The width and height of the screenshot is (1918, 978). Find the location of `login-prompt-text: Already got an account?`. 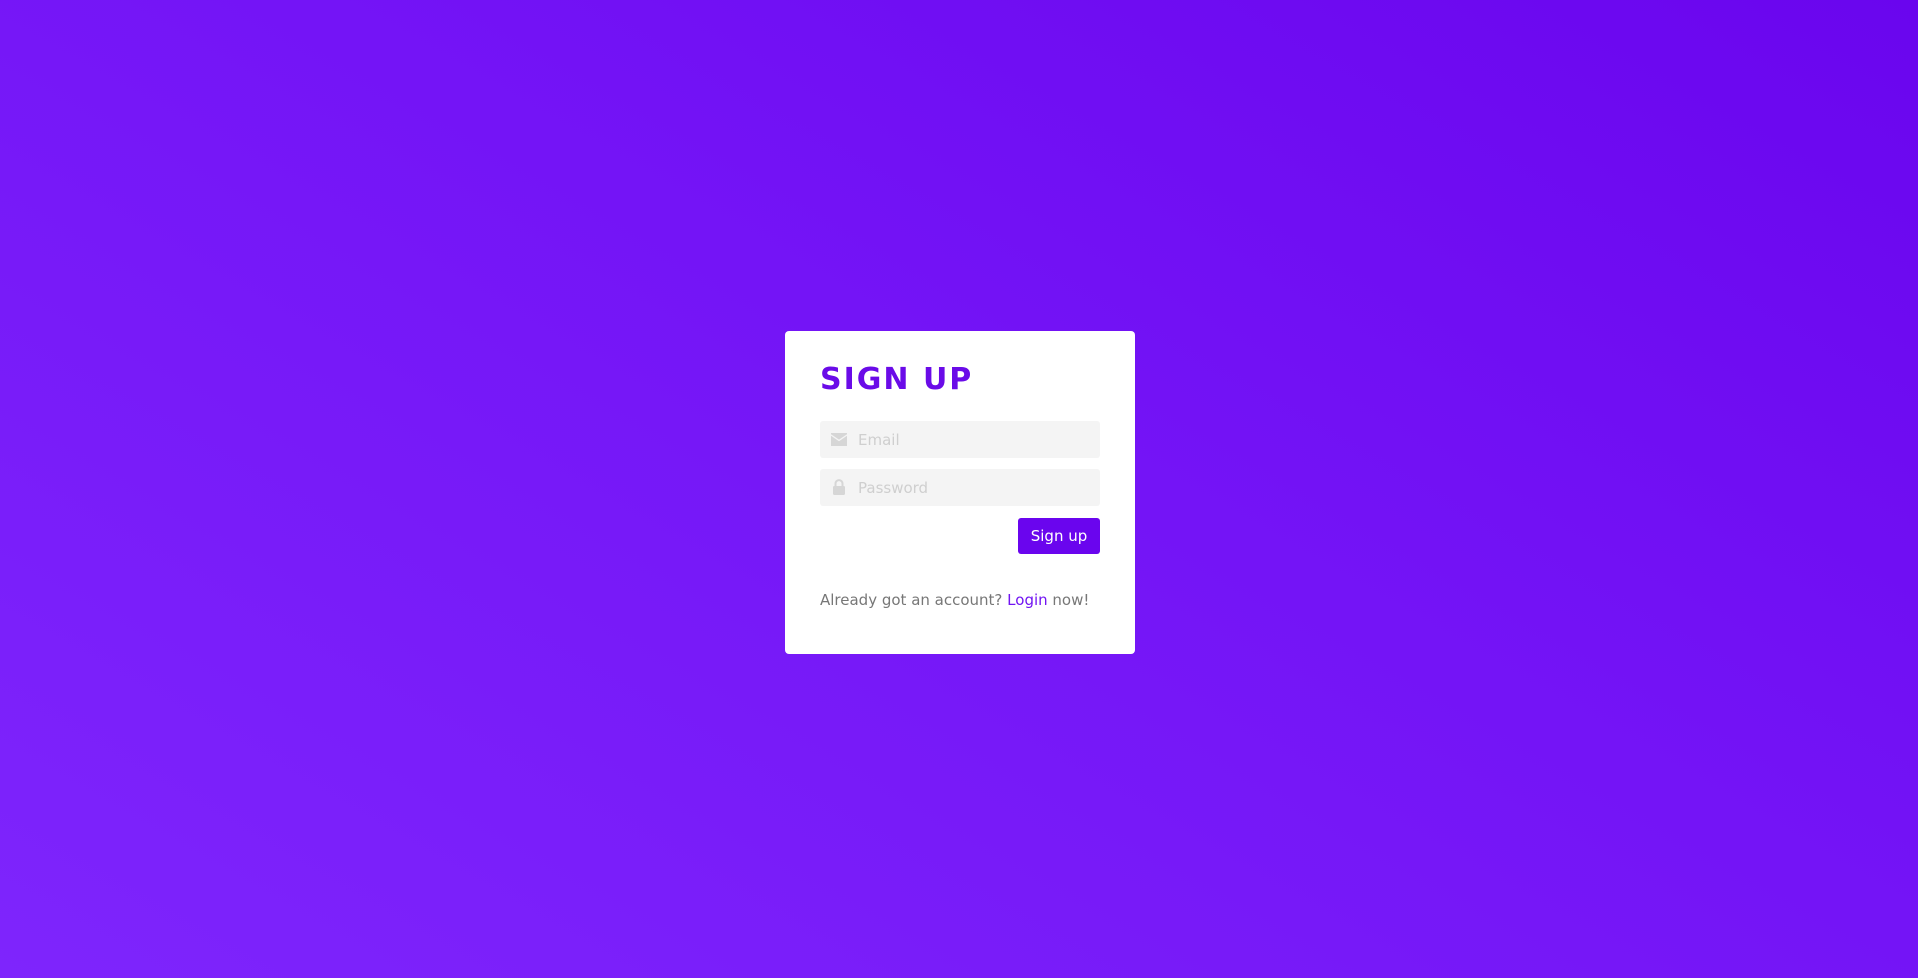

login-prompt-text: Already got an account? is located at coordinates (911, 600).